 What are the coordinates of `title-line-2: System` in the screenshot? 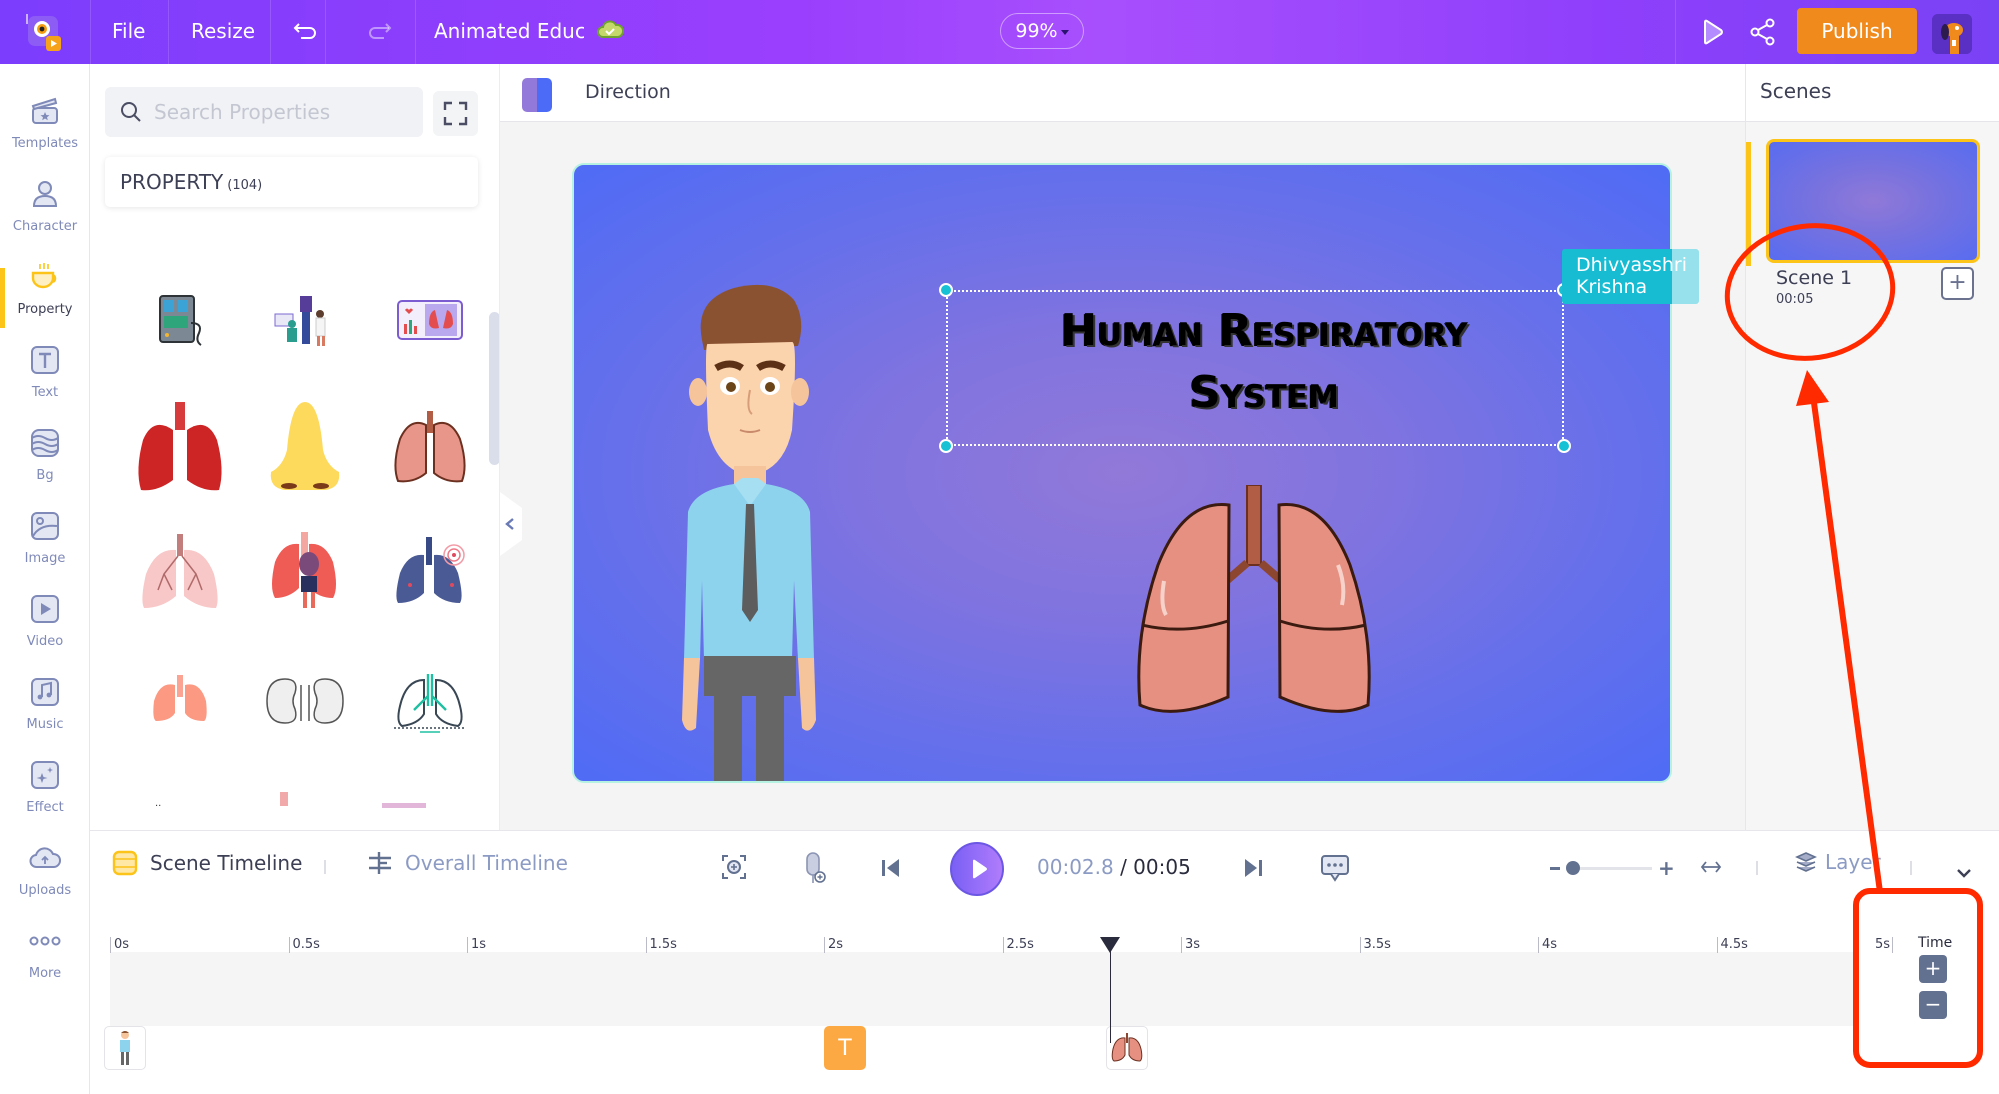 It's located at (1264, 392).